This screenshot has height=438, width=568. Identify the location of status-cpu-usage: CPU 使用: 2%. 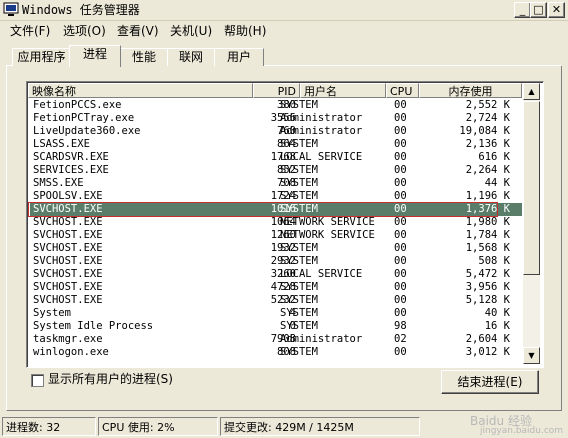
(158, 426).